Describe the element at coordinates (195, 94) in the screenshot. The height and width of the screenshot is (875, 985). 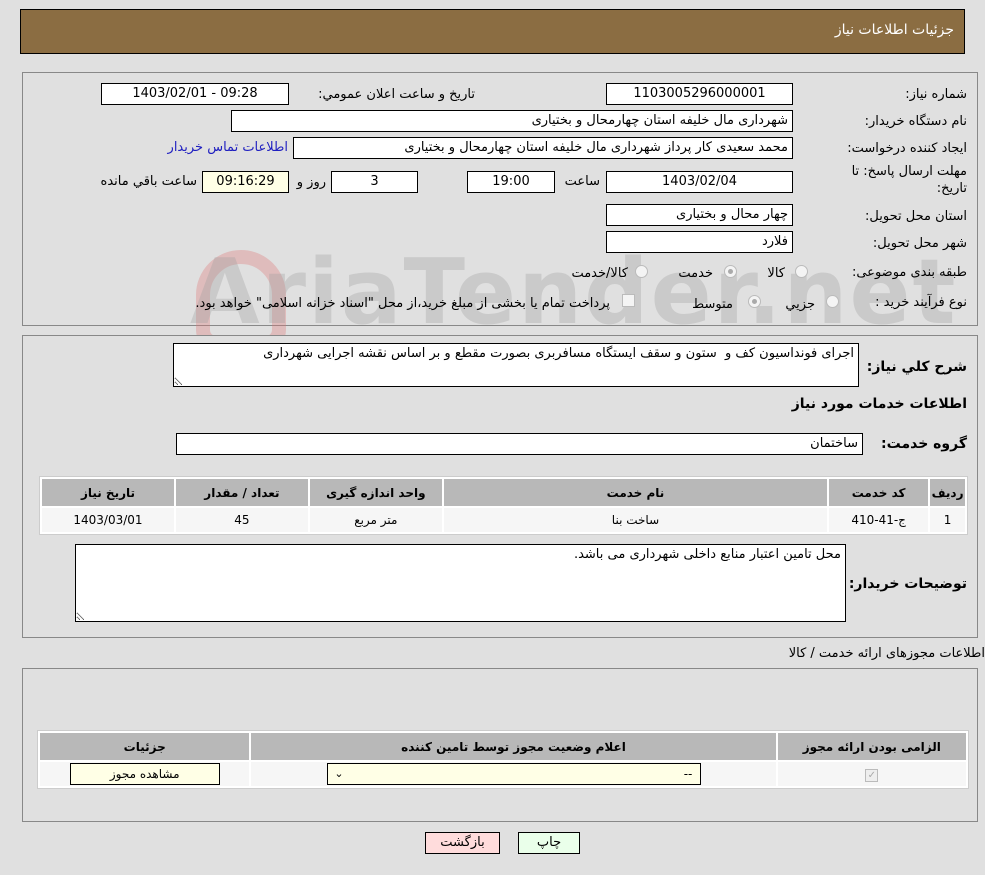
I see `announce-datetime-field: 1403/02/01 - 09:28` at that location.